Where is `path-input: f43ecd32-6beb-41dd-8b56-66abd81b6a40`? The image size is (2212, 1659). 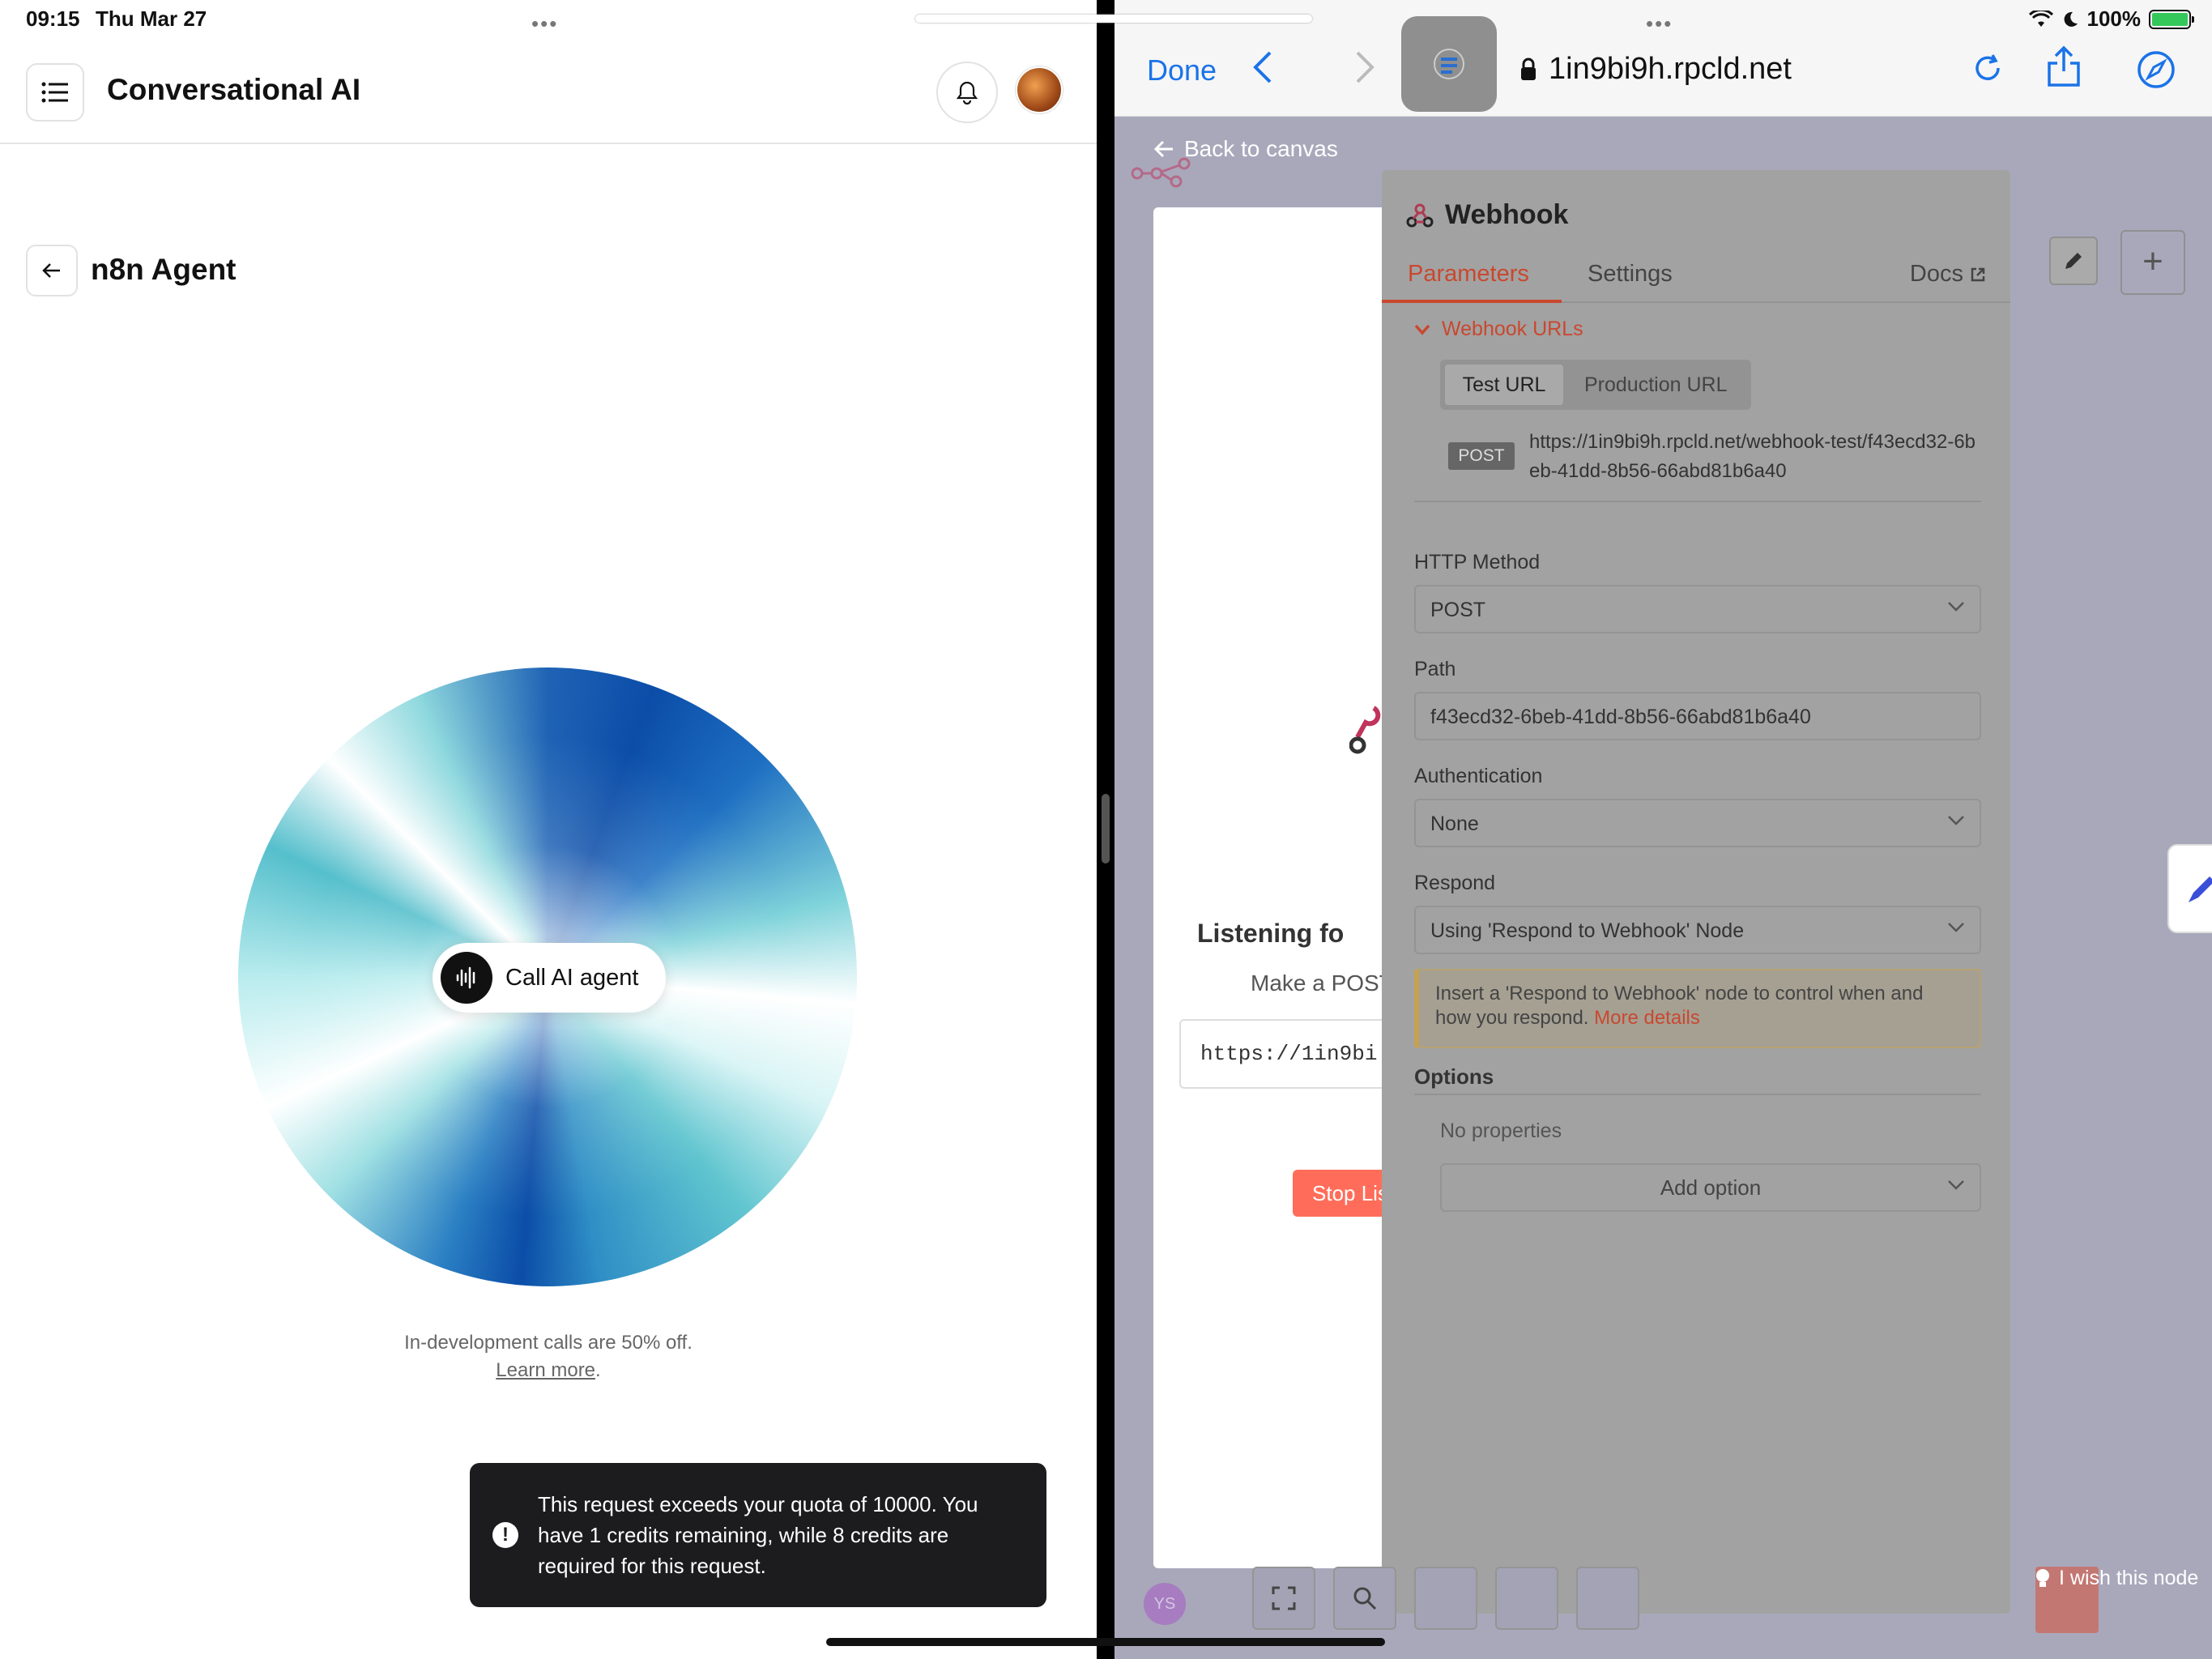
path-input: f43ecd32-6beb-41dd-8b56-66abd81b6a40 is located at coordinates (1698, 716).